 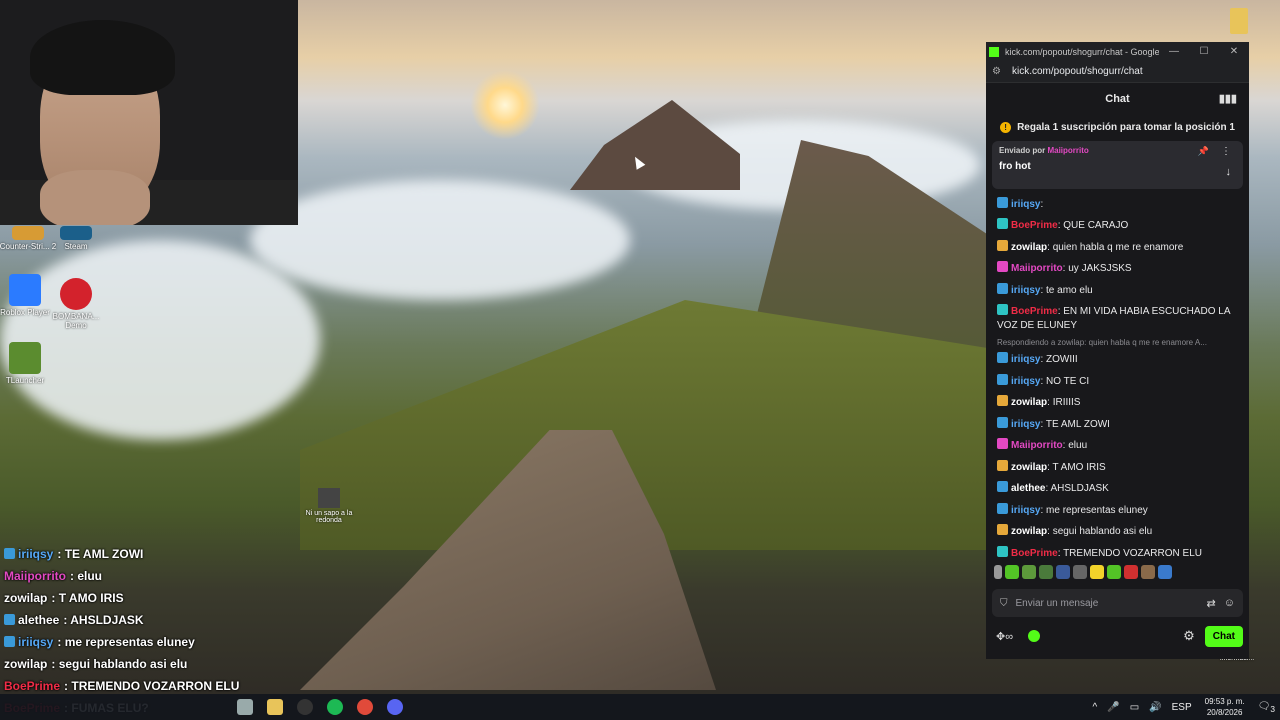 What do you see at coordinates (998, 71) in the screenshot?
I see `site-settings-icon: ⚙` at bounding box center [998, 71].